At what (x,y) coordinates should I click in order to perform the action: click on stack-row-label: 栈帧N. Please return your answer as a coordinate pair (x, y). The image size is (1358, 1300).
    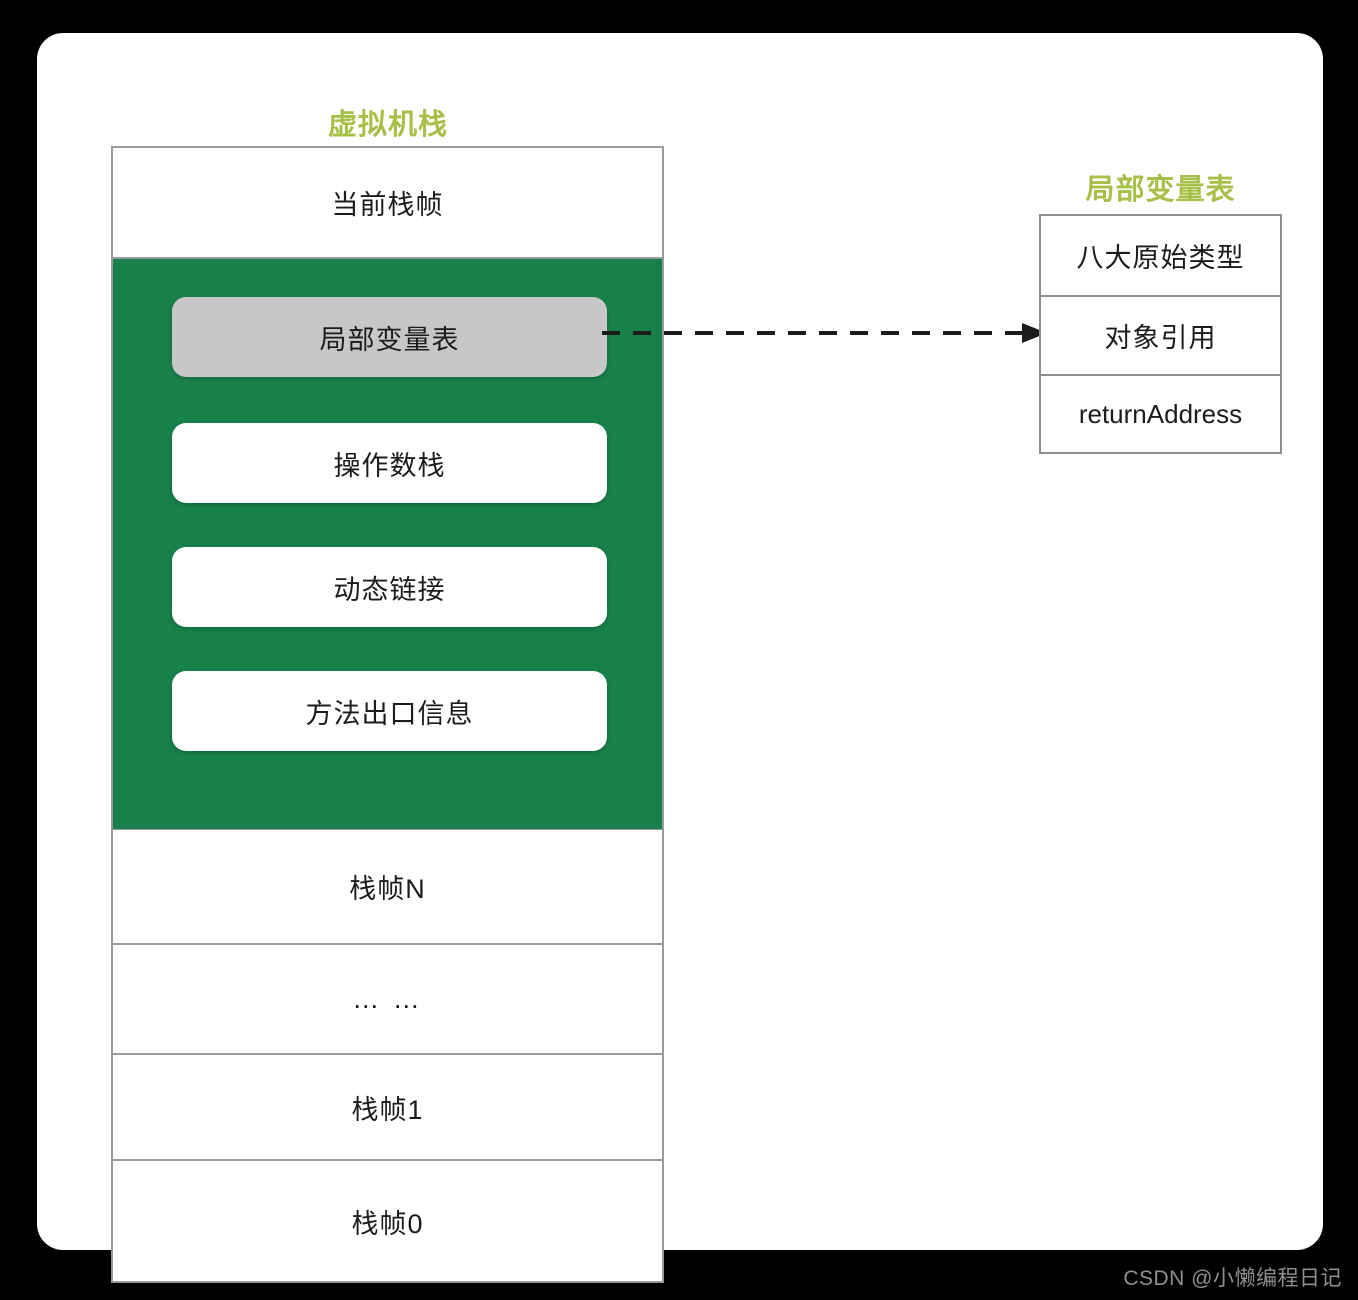
    Looking at the image, I should click on (387, 889).